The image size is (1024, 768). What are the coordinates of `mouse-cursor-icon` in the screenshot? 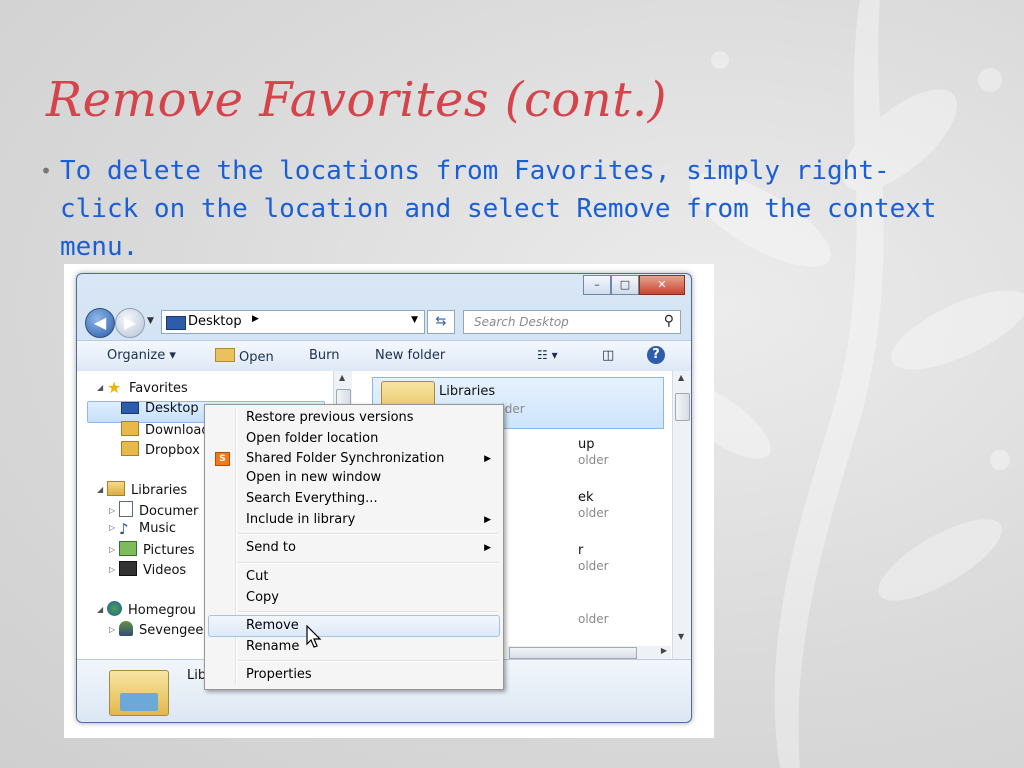 It's located at (314, 636).